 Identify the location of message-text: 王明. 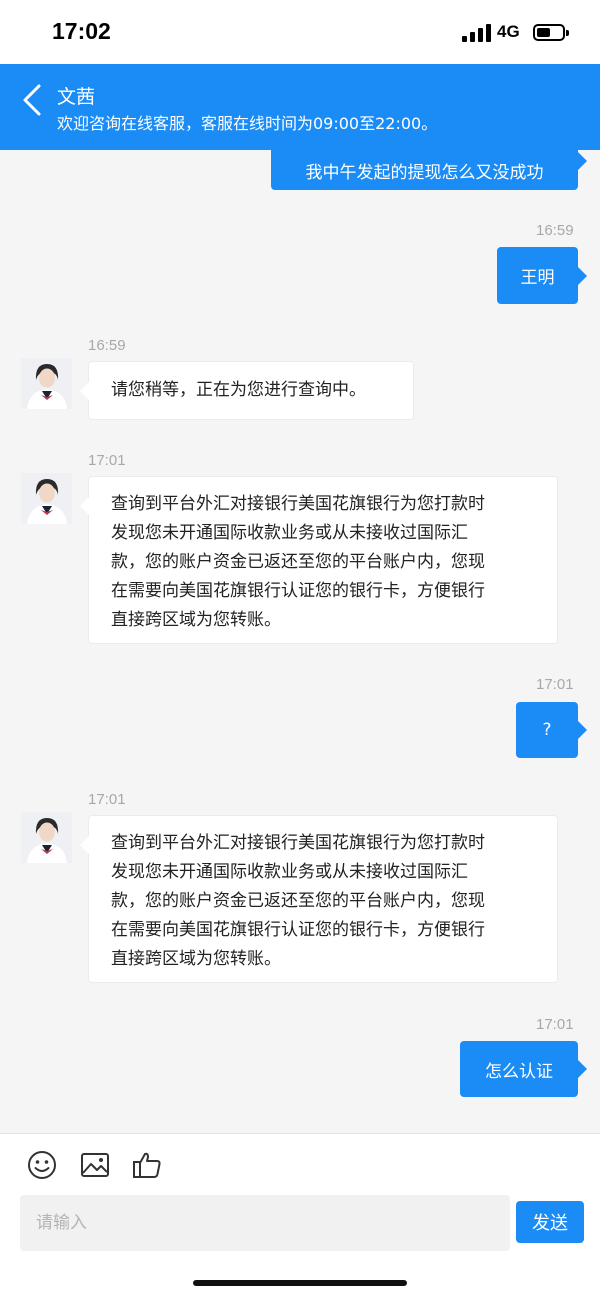
(537, 278).